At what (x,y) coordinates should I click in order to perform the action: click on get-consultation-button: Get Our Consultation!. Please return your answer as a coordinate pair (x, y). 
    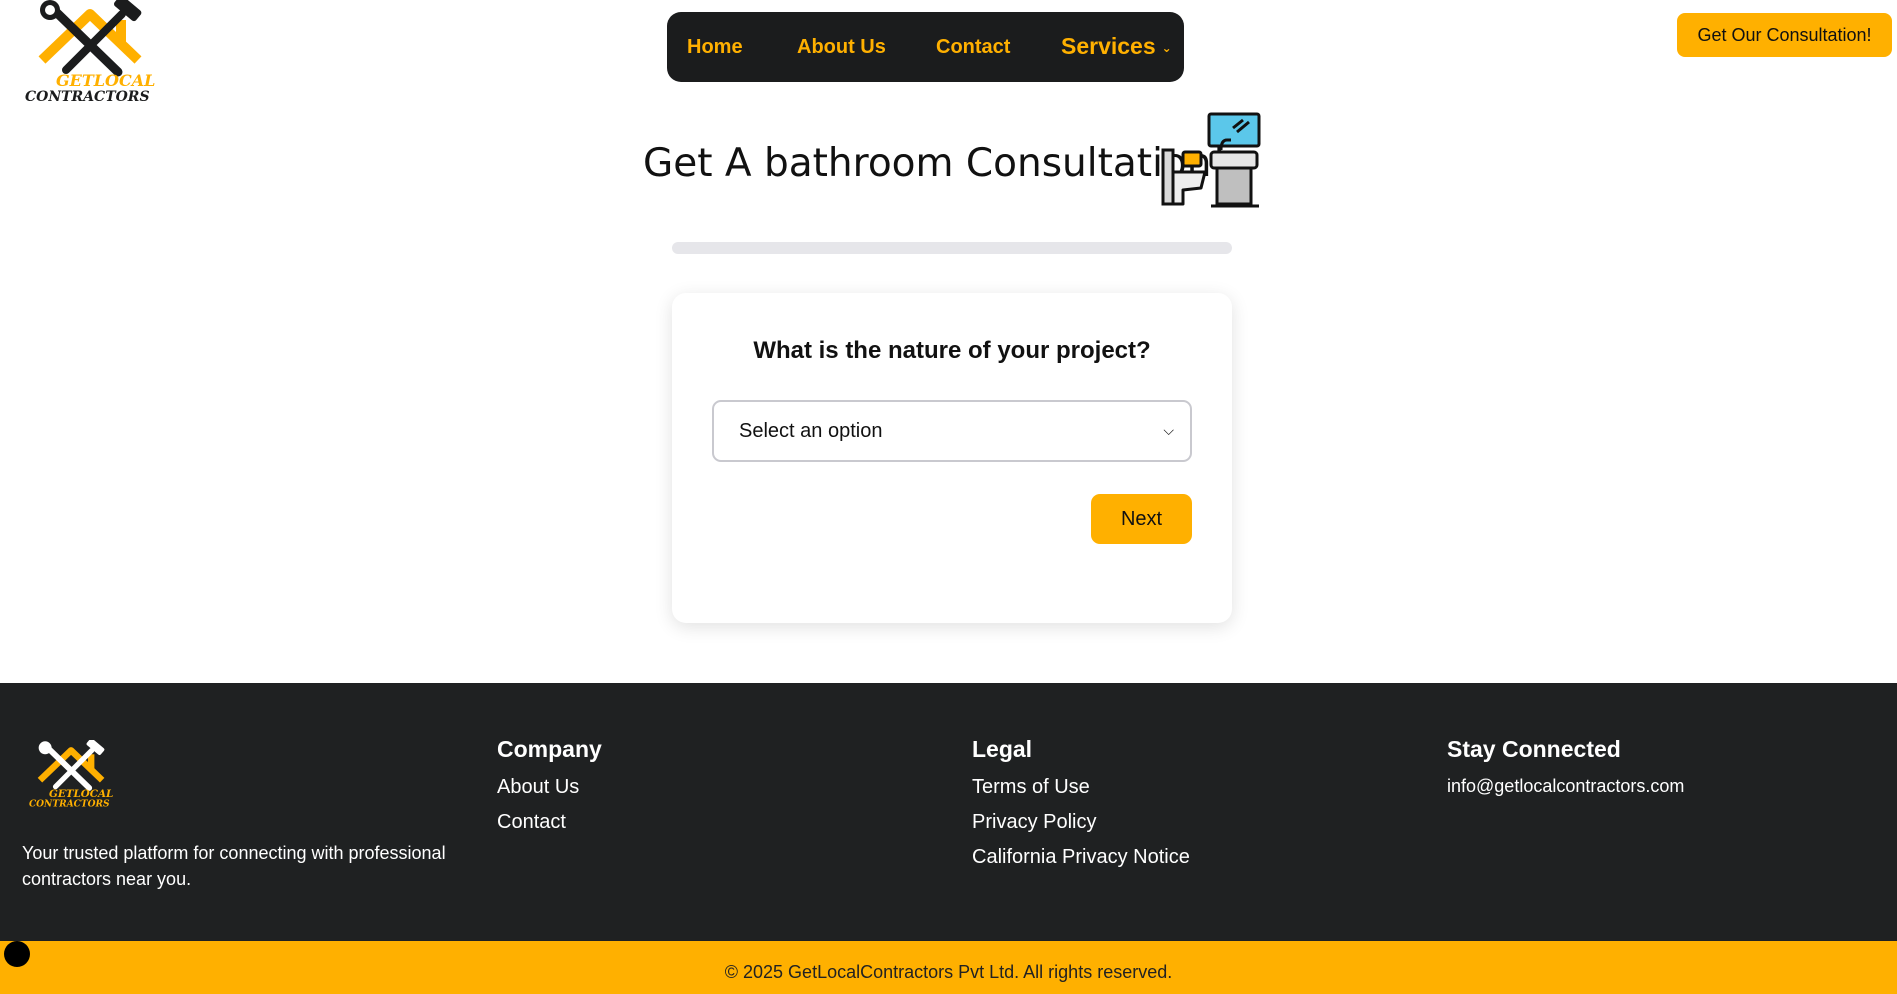
    Looking at the image, I should click on (1784, 35).